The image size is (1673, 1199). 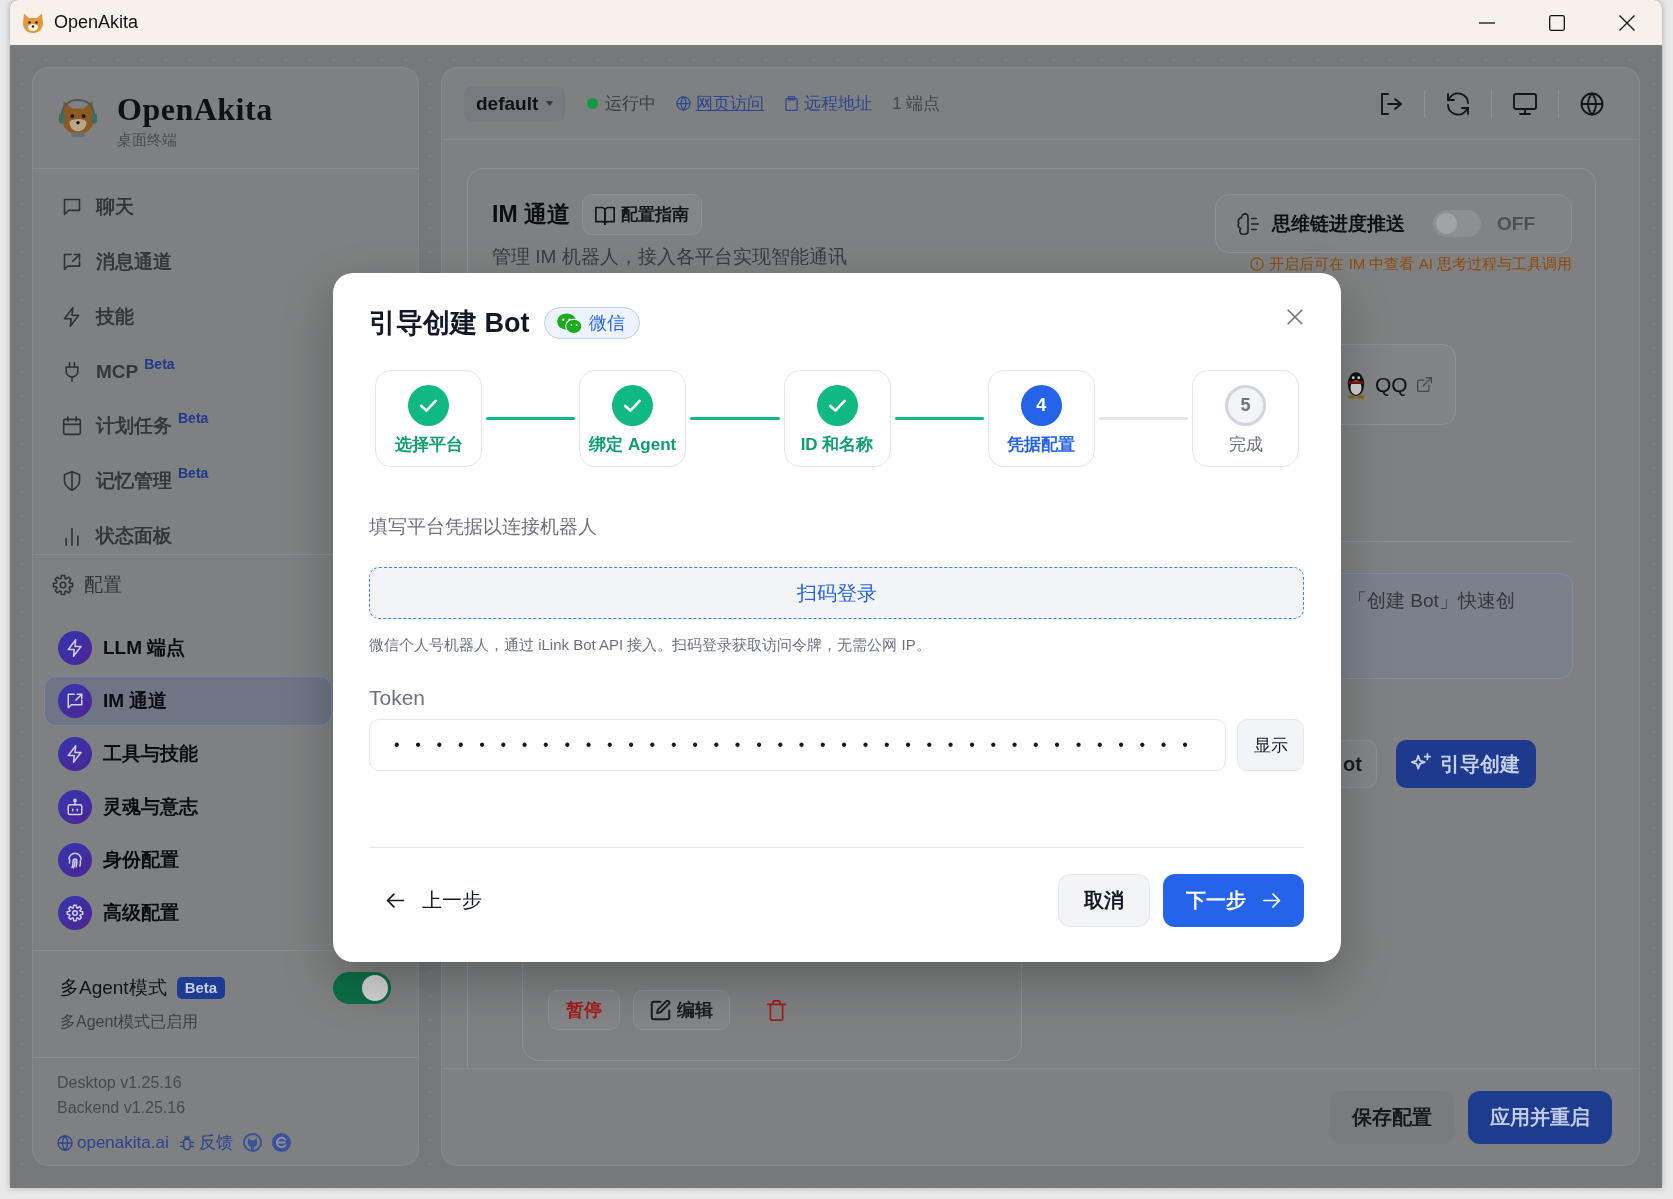 I want to click on step-label: 凭据配置, so click(x=1041, y=445).